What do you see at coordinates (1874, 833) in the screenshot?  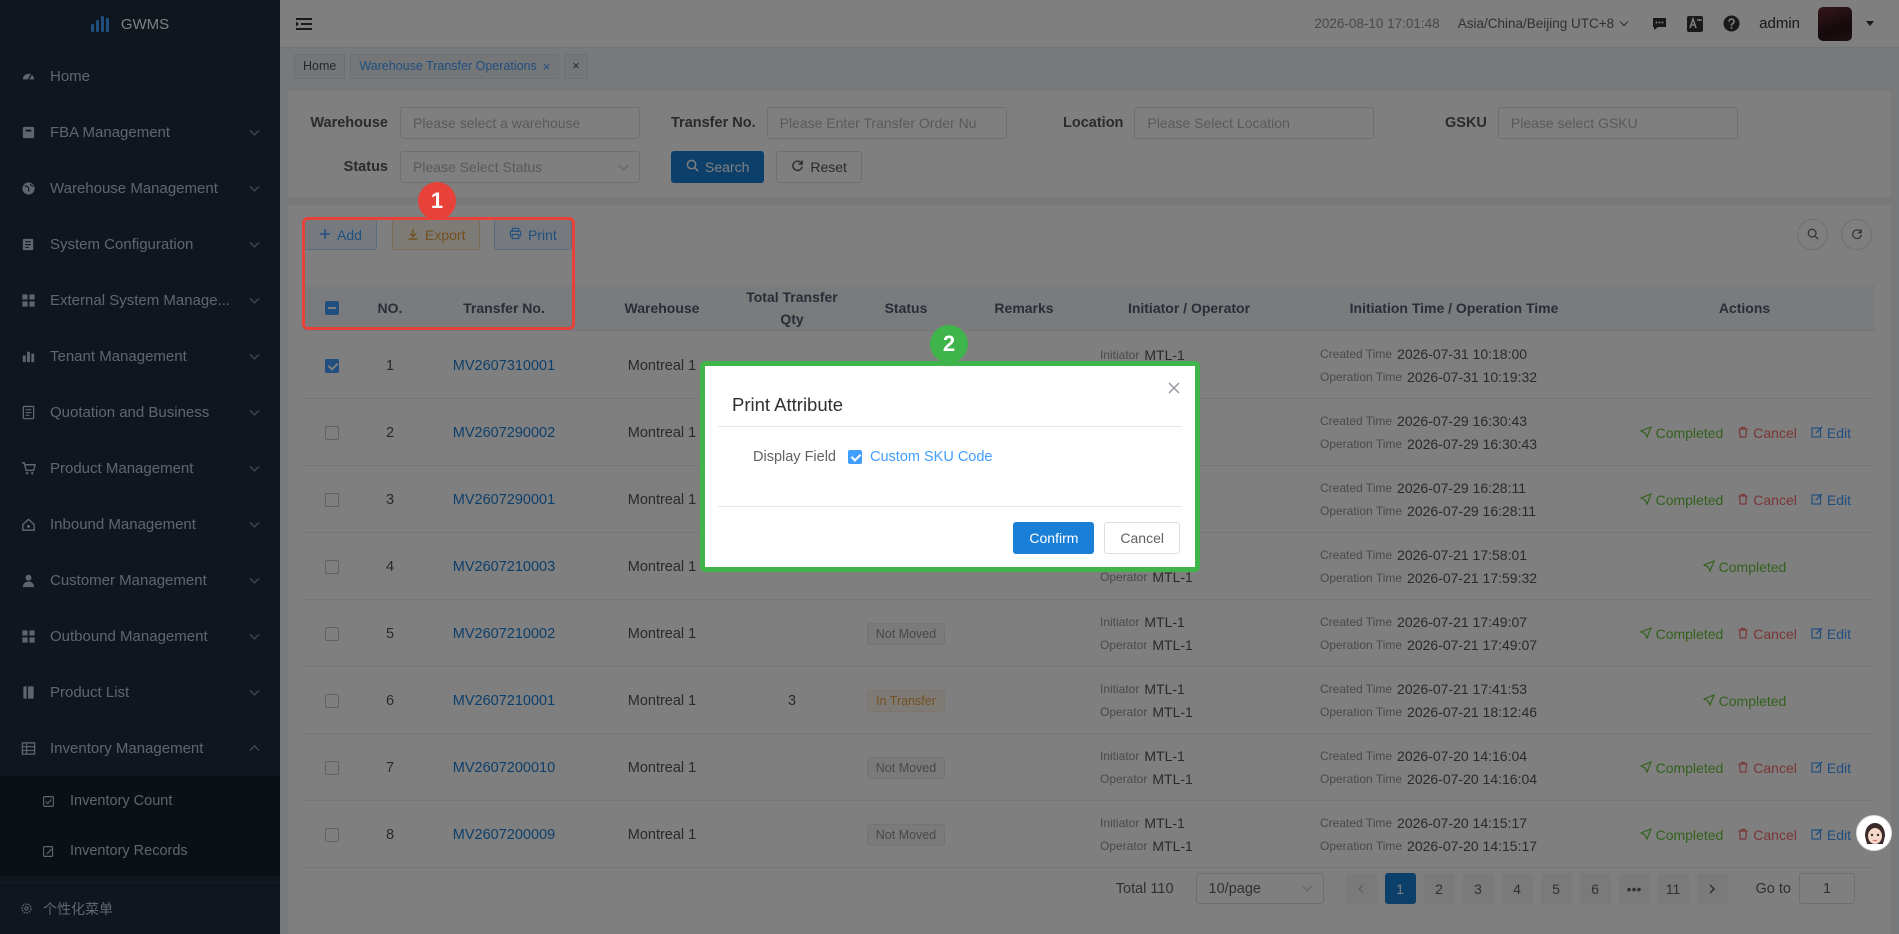 I see `assistant-avatar` at bounding box center [1874, 833].